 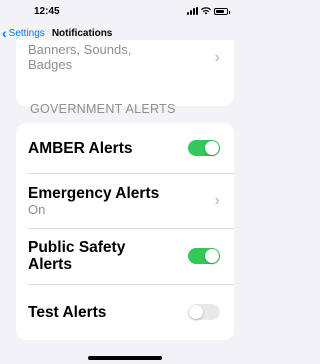 I want to click on battery-icon, so click(x=222, y=11).